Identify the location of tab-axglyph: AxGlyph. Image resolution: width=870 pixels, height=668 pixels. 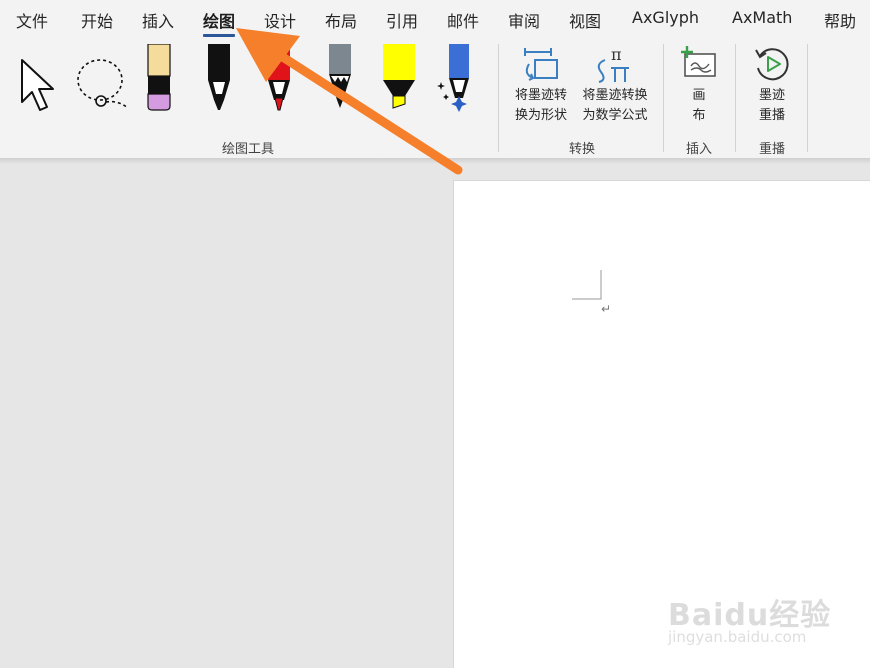
(665, 17).